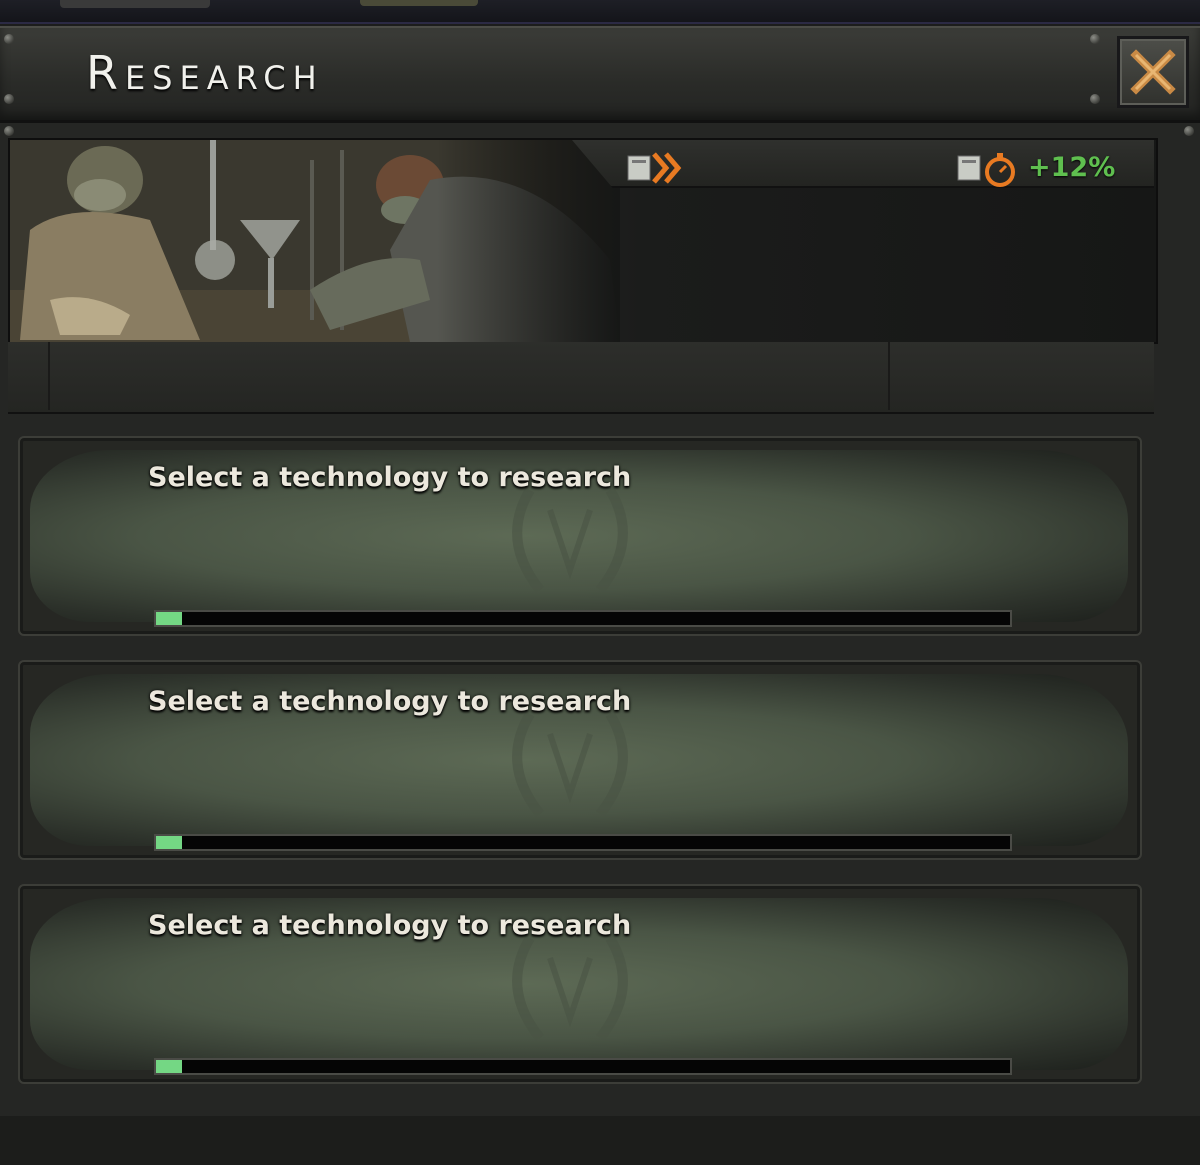  What do you see at coordinates (1072, 167) in the screenshot?
I see `research-bonus-value: +12%` at bounding box center [1072, 167].